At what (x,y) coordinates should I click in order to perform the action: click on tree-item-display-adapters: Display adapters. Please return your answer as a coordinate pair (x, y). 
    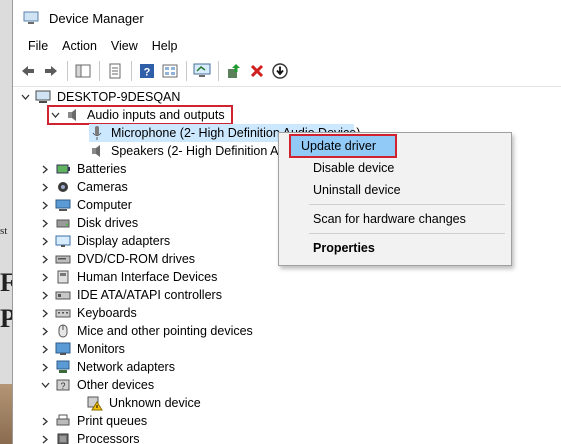
    Looking at the image, I should click on (105, 241).